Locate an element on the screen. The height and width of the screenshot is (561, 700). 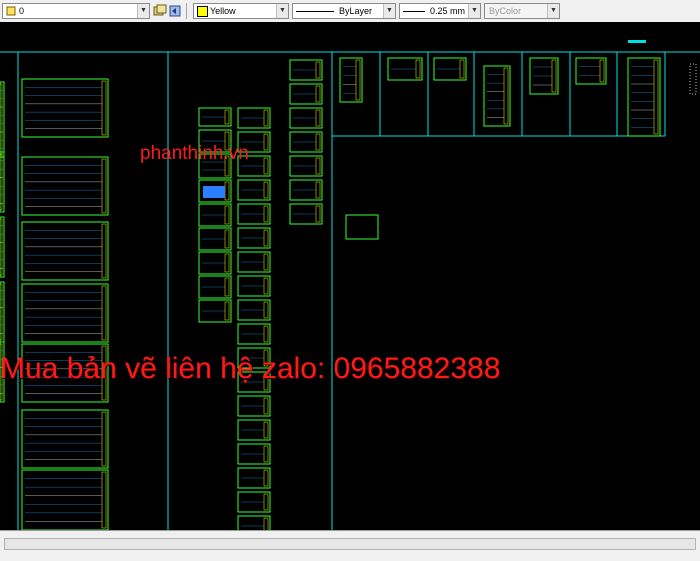
highlighted-sheet is located at coordinates (214, 192).